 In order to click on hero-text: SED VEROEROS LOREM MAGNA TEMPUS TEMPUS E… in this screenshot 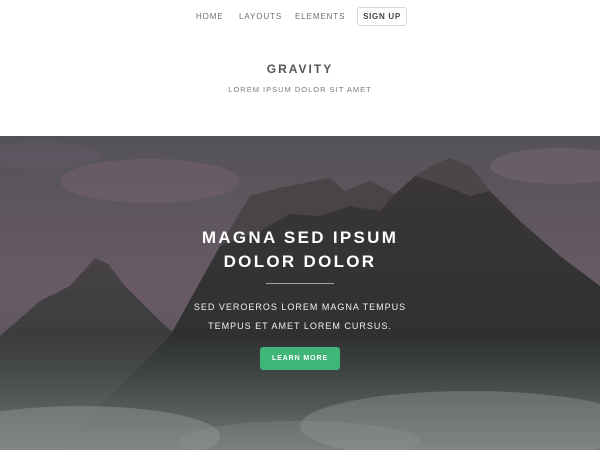, I will do `click(300, 317)`.